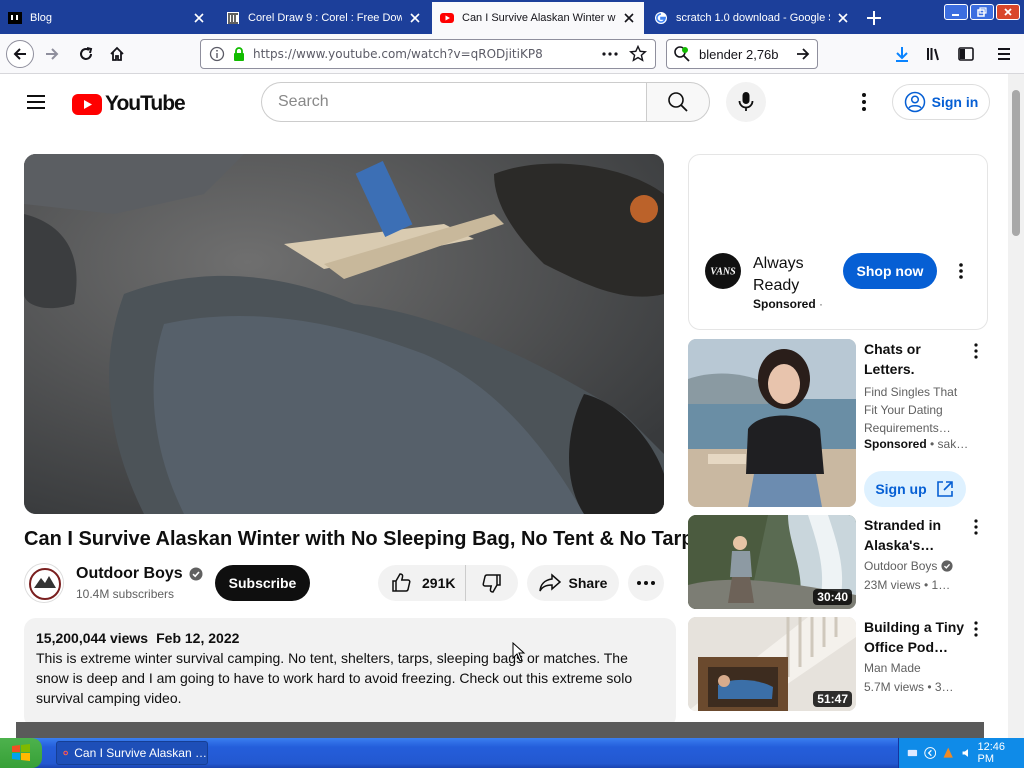  Describe the element at coordinates (21, 753) in the screenshot. I see `start-button` at that location.